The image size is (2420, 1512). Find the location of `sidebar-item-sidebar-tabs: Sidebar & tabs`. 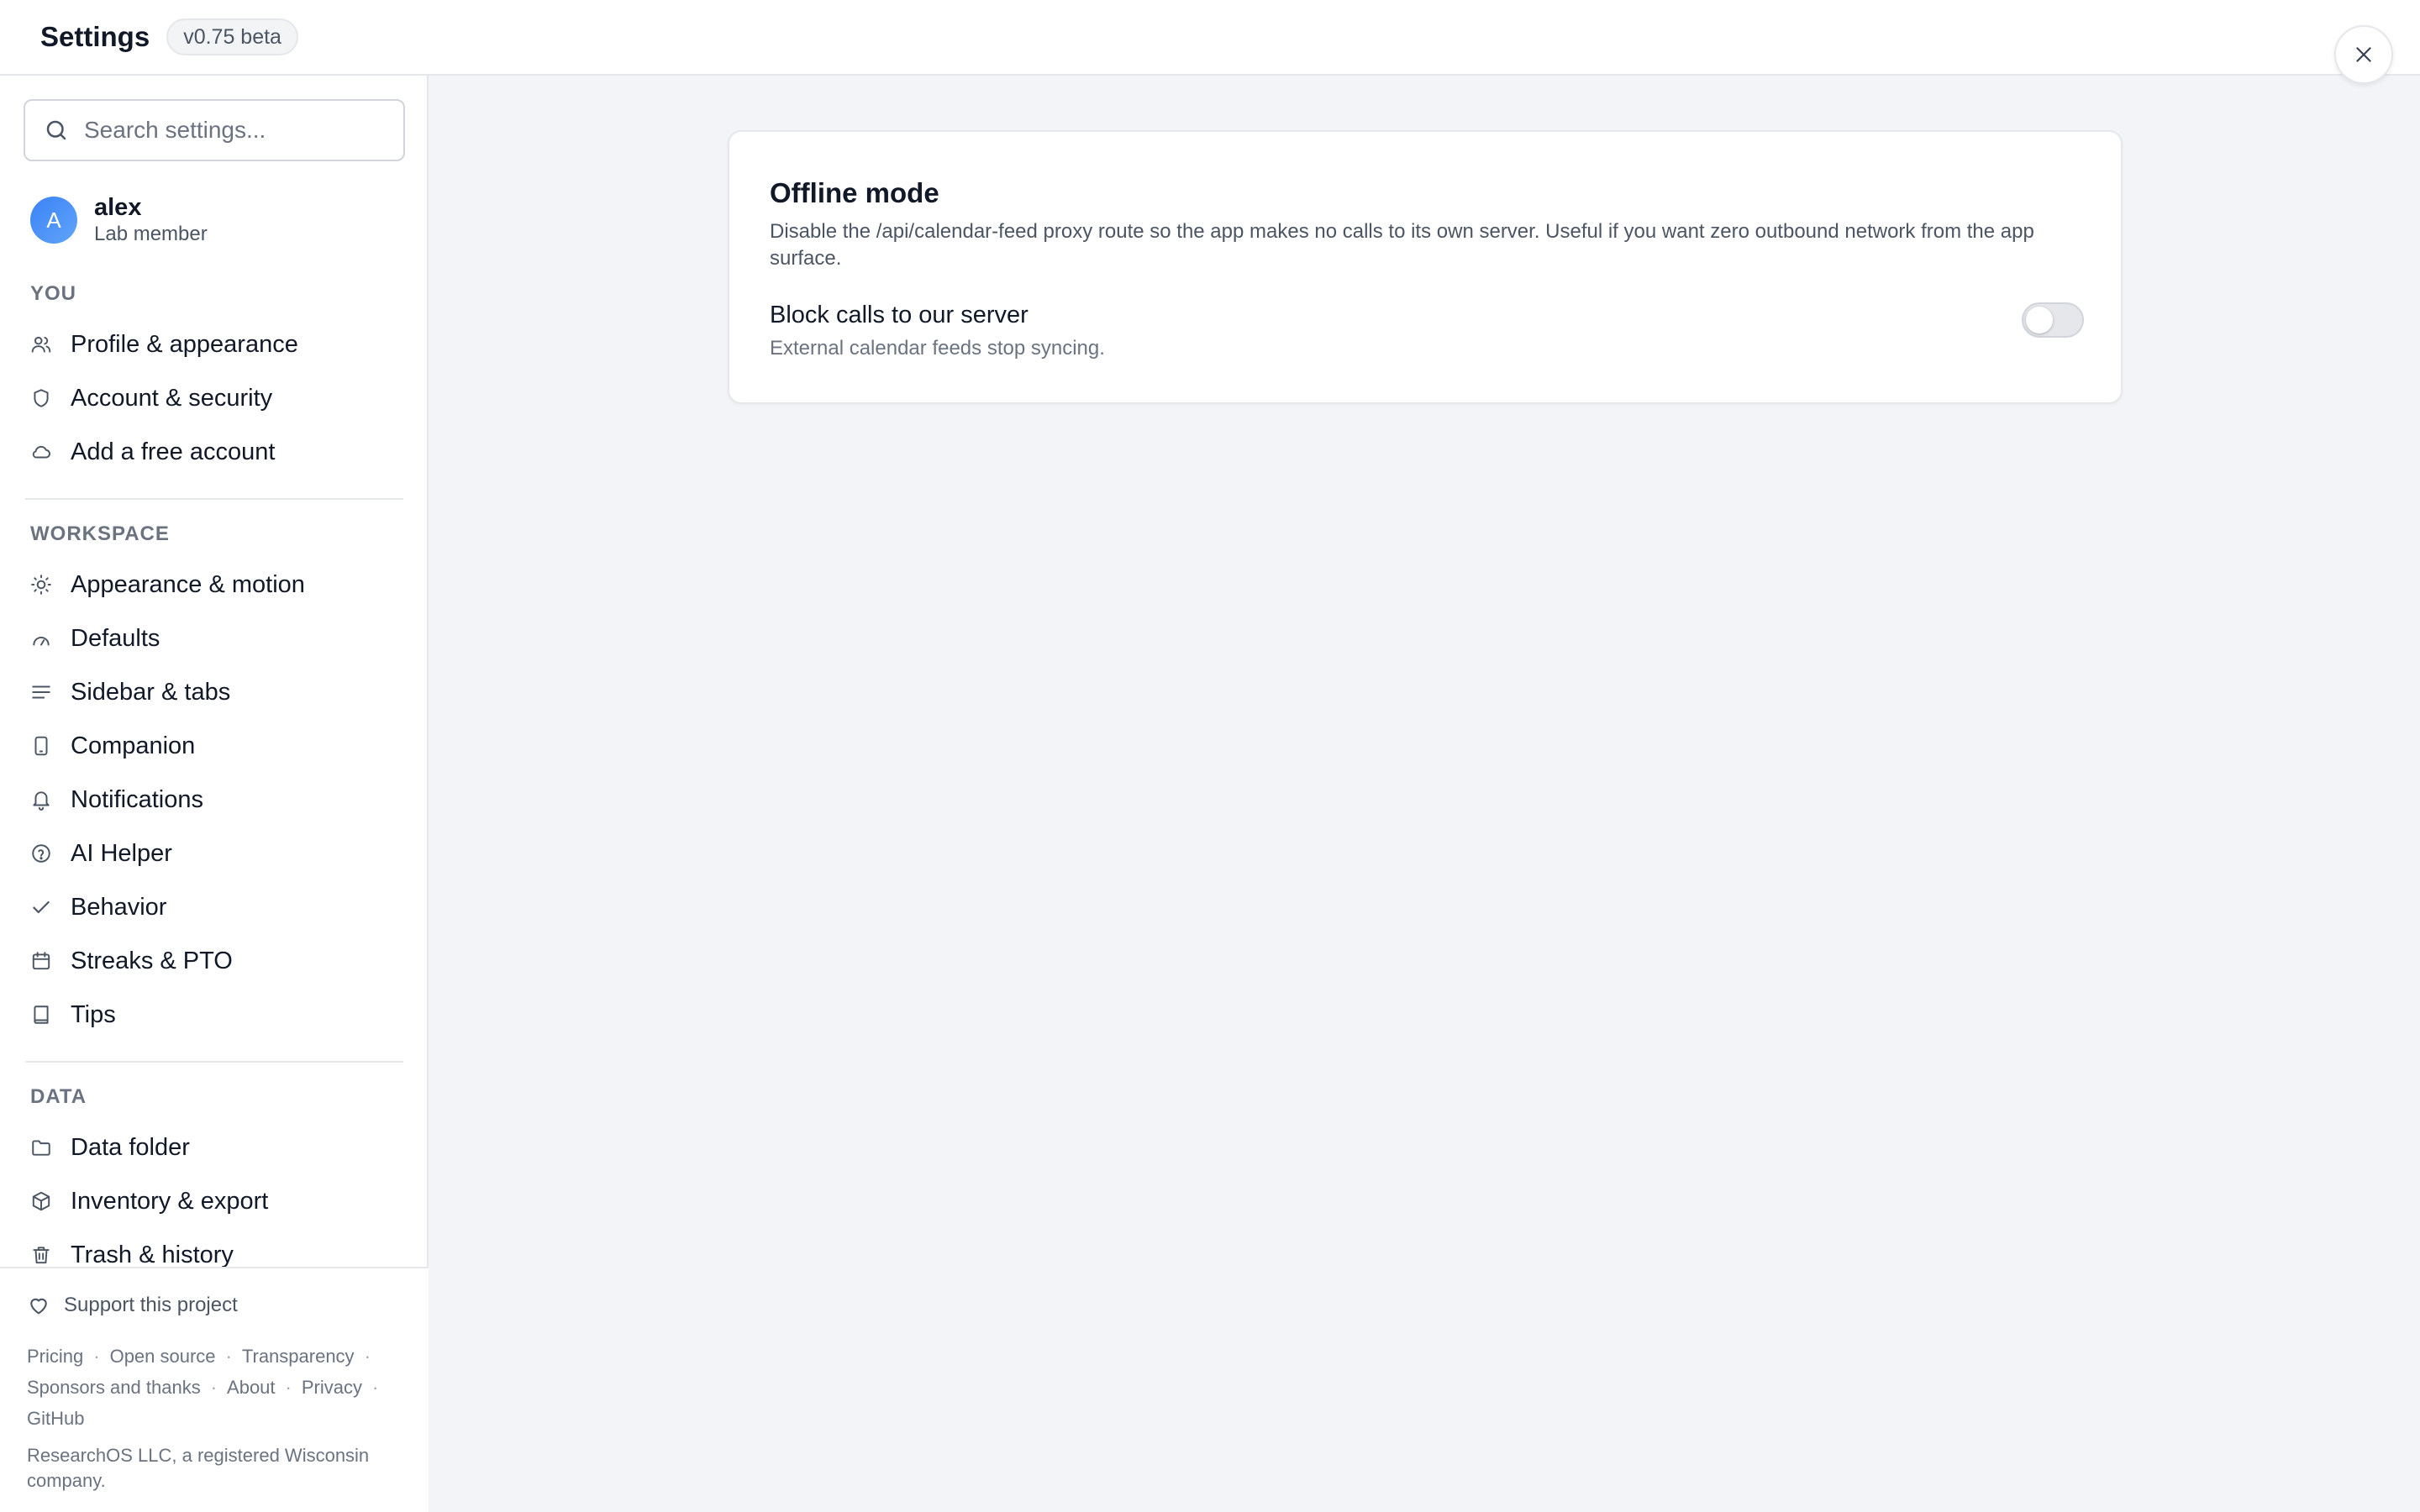

sidebar-item-sidebar-tabs: Sidebar & tabs is located at coordinates (130, 692).